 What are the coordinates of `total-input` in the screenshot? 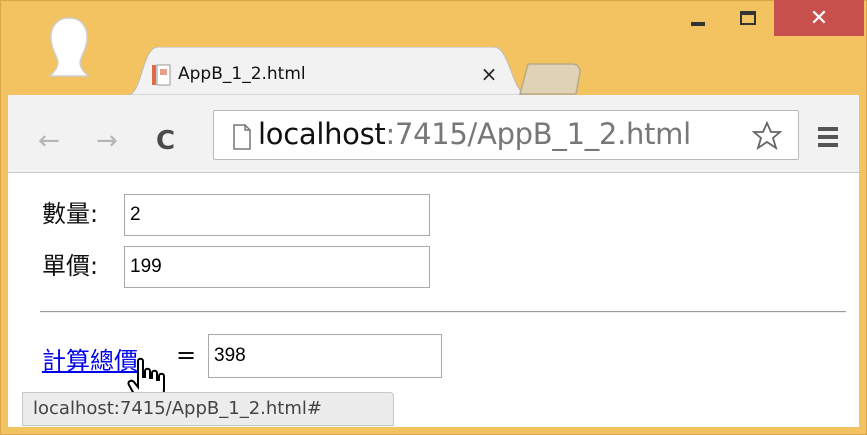 It's located at (325, 356).